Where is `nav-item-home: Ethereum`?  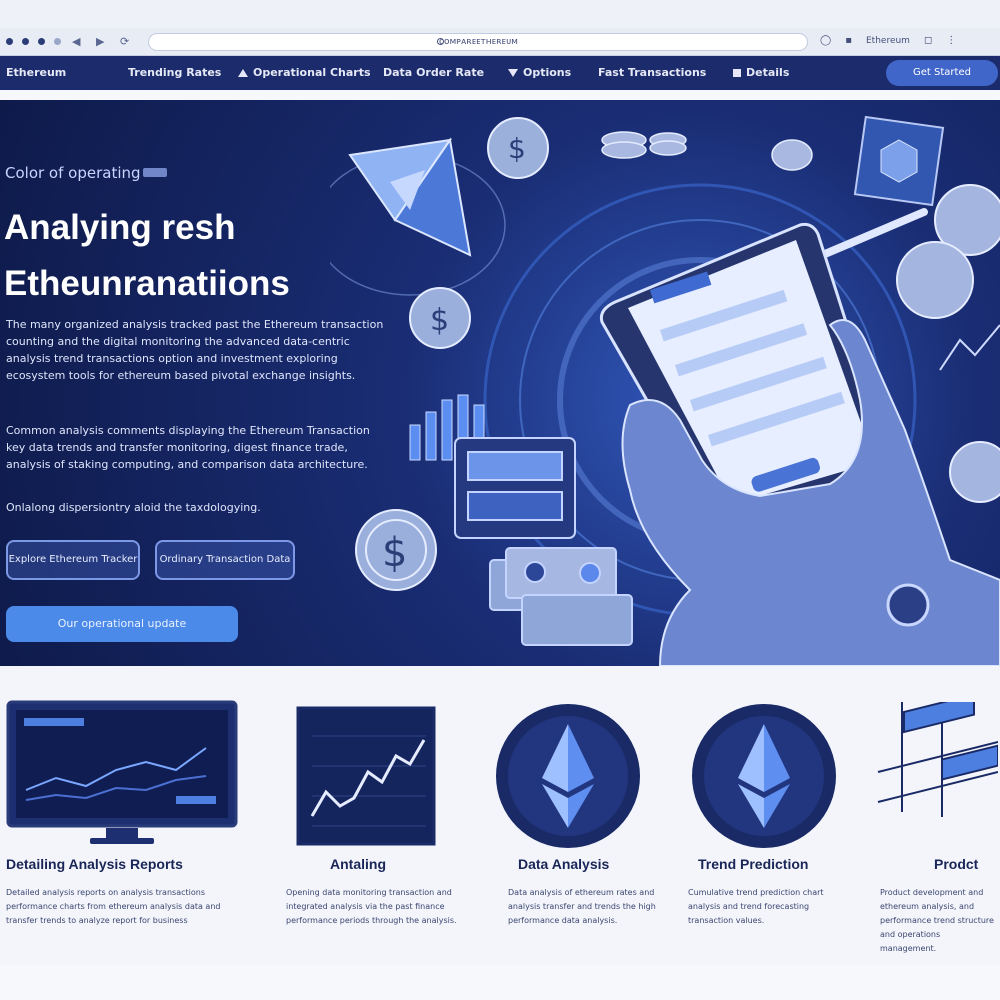
nav-item-home: Ethereum is located at coordinates (36, 72).